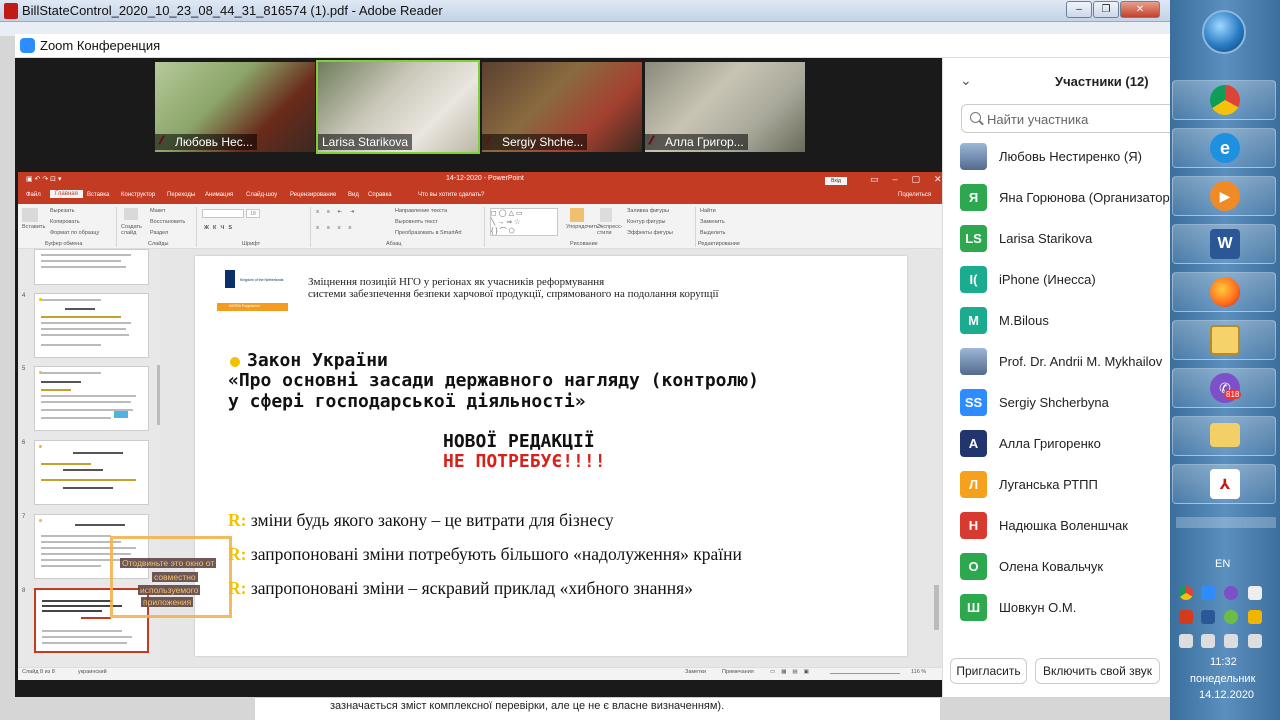 The image size is (1280, 720). I want to click on participant-avatar: А, so click(973, 443).